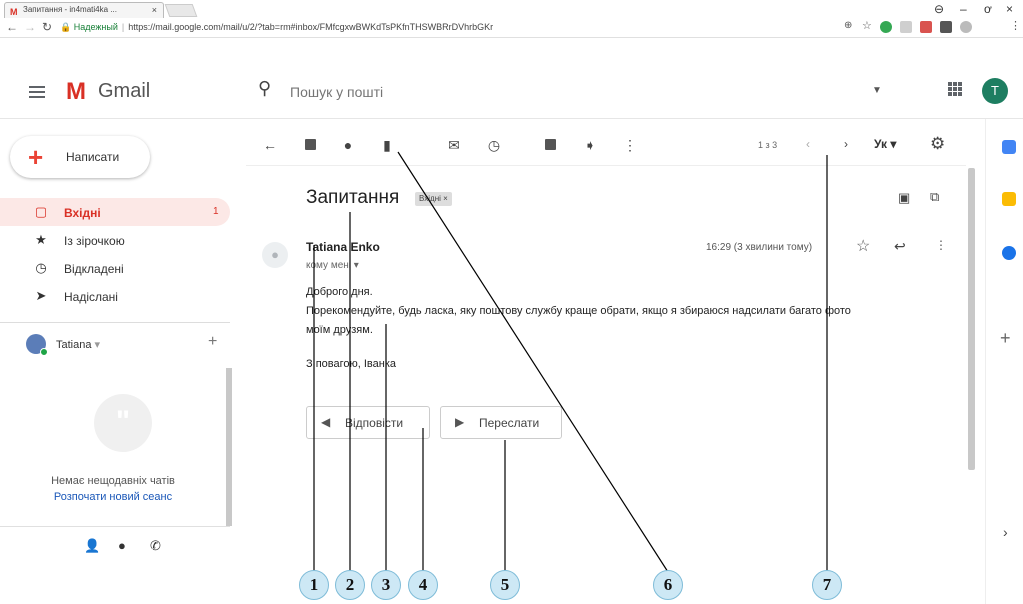 This screenshot has height=604, width=1023. What do you see at coordinates (332, 265) in the screenshot?
I see `recipient-details: кому мені ▾` at bounding box center [332, 265].